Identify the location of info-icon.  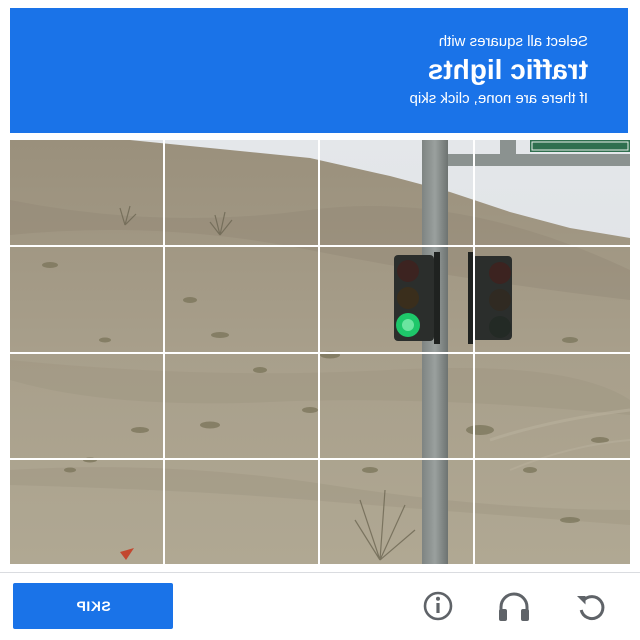
(438, 606).